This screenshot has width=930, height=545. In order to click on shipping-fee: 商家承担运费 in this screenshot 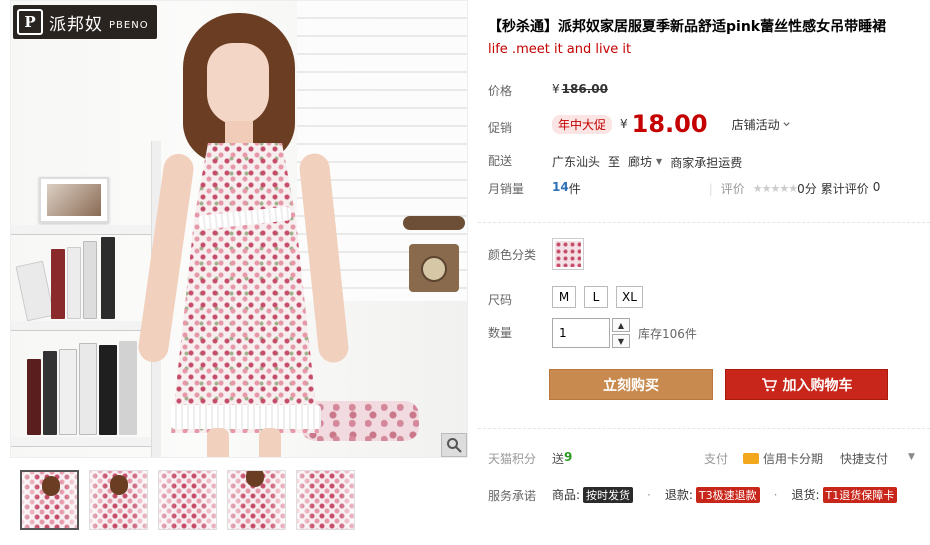, I will do `click(706, 163)`.